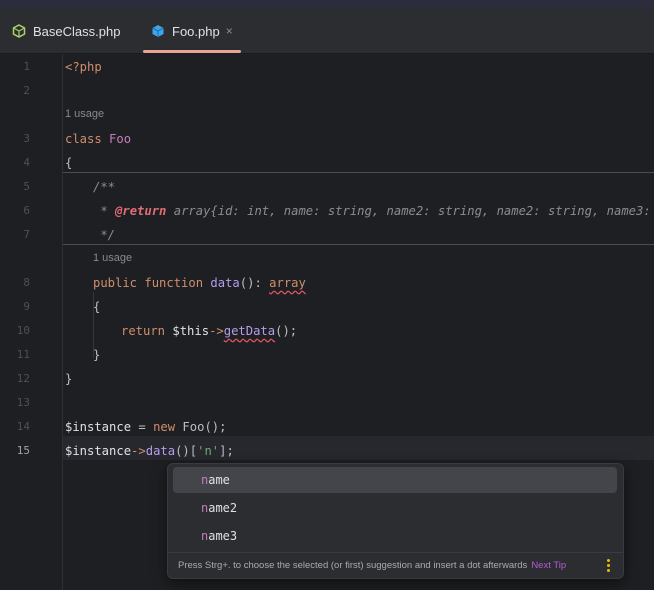  I want to click on line-number: 1, so click(26, 66).